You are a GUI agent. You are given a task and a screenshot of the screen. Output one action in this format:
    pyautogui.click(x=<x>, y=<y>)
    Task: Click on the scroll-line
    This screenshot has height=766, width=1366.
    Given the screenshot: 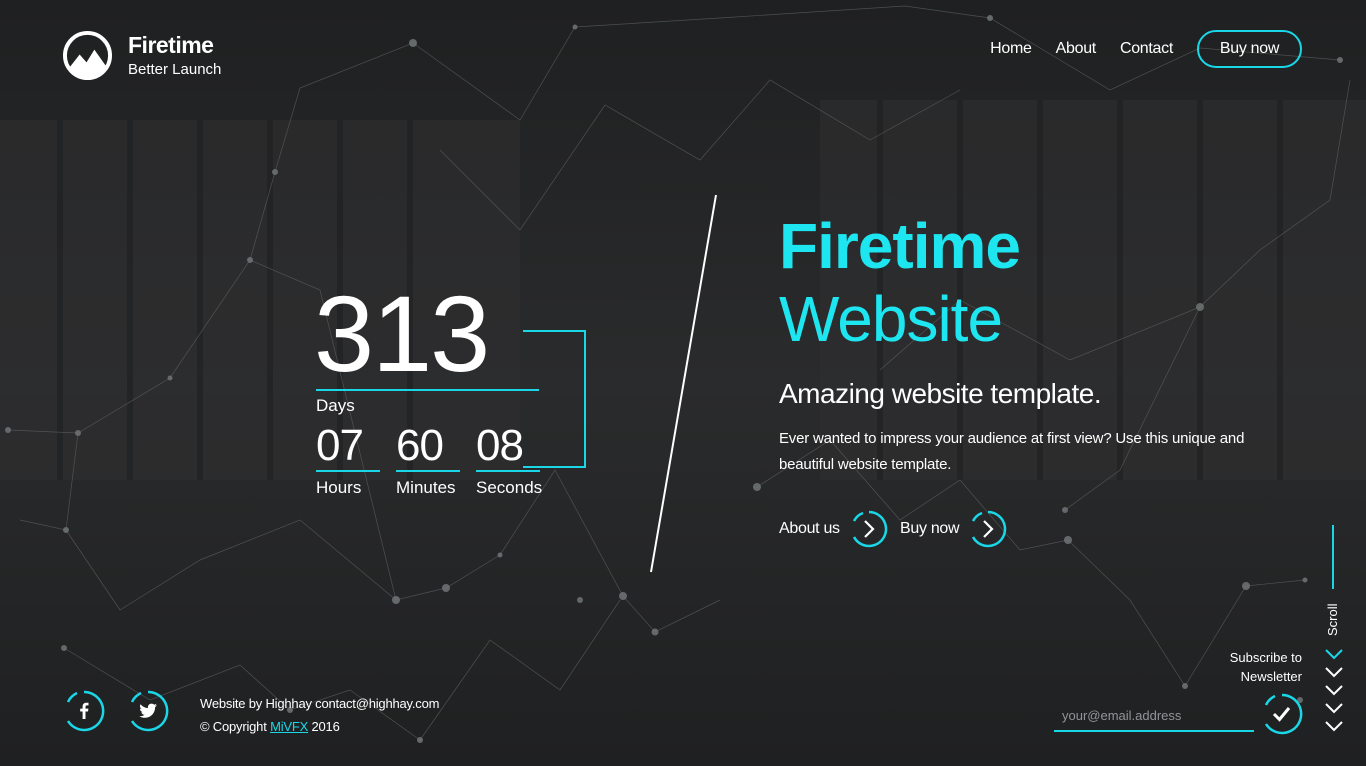 What is the action you would take?
    pyautogui.click(x=1333, y=557)
    